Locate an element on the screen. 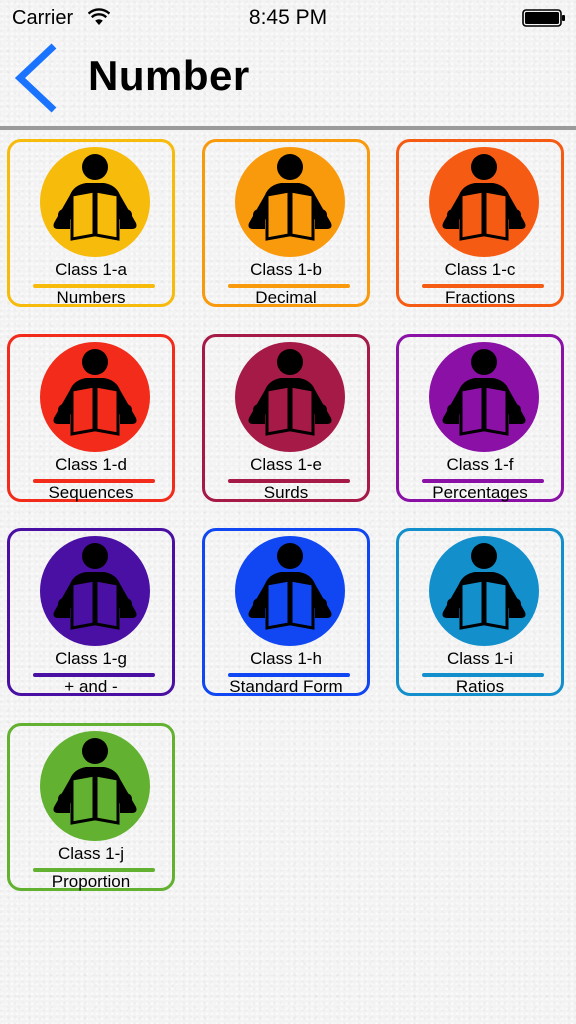  class-tile: Class 1-b Decimal is located at coordinates (286, 223).